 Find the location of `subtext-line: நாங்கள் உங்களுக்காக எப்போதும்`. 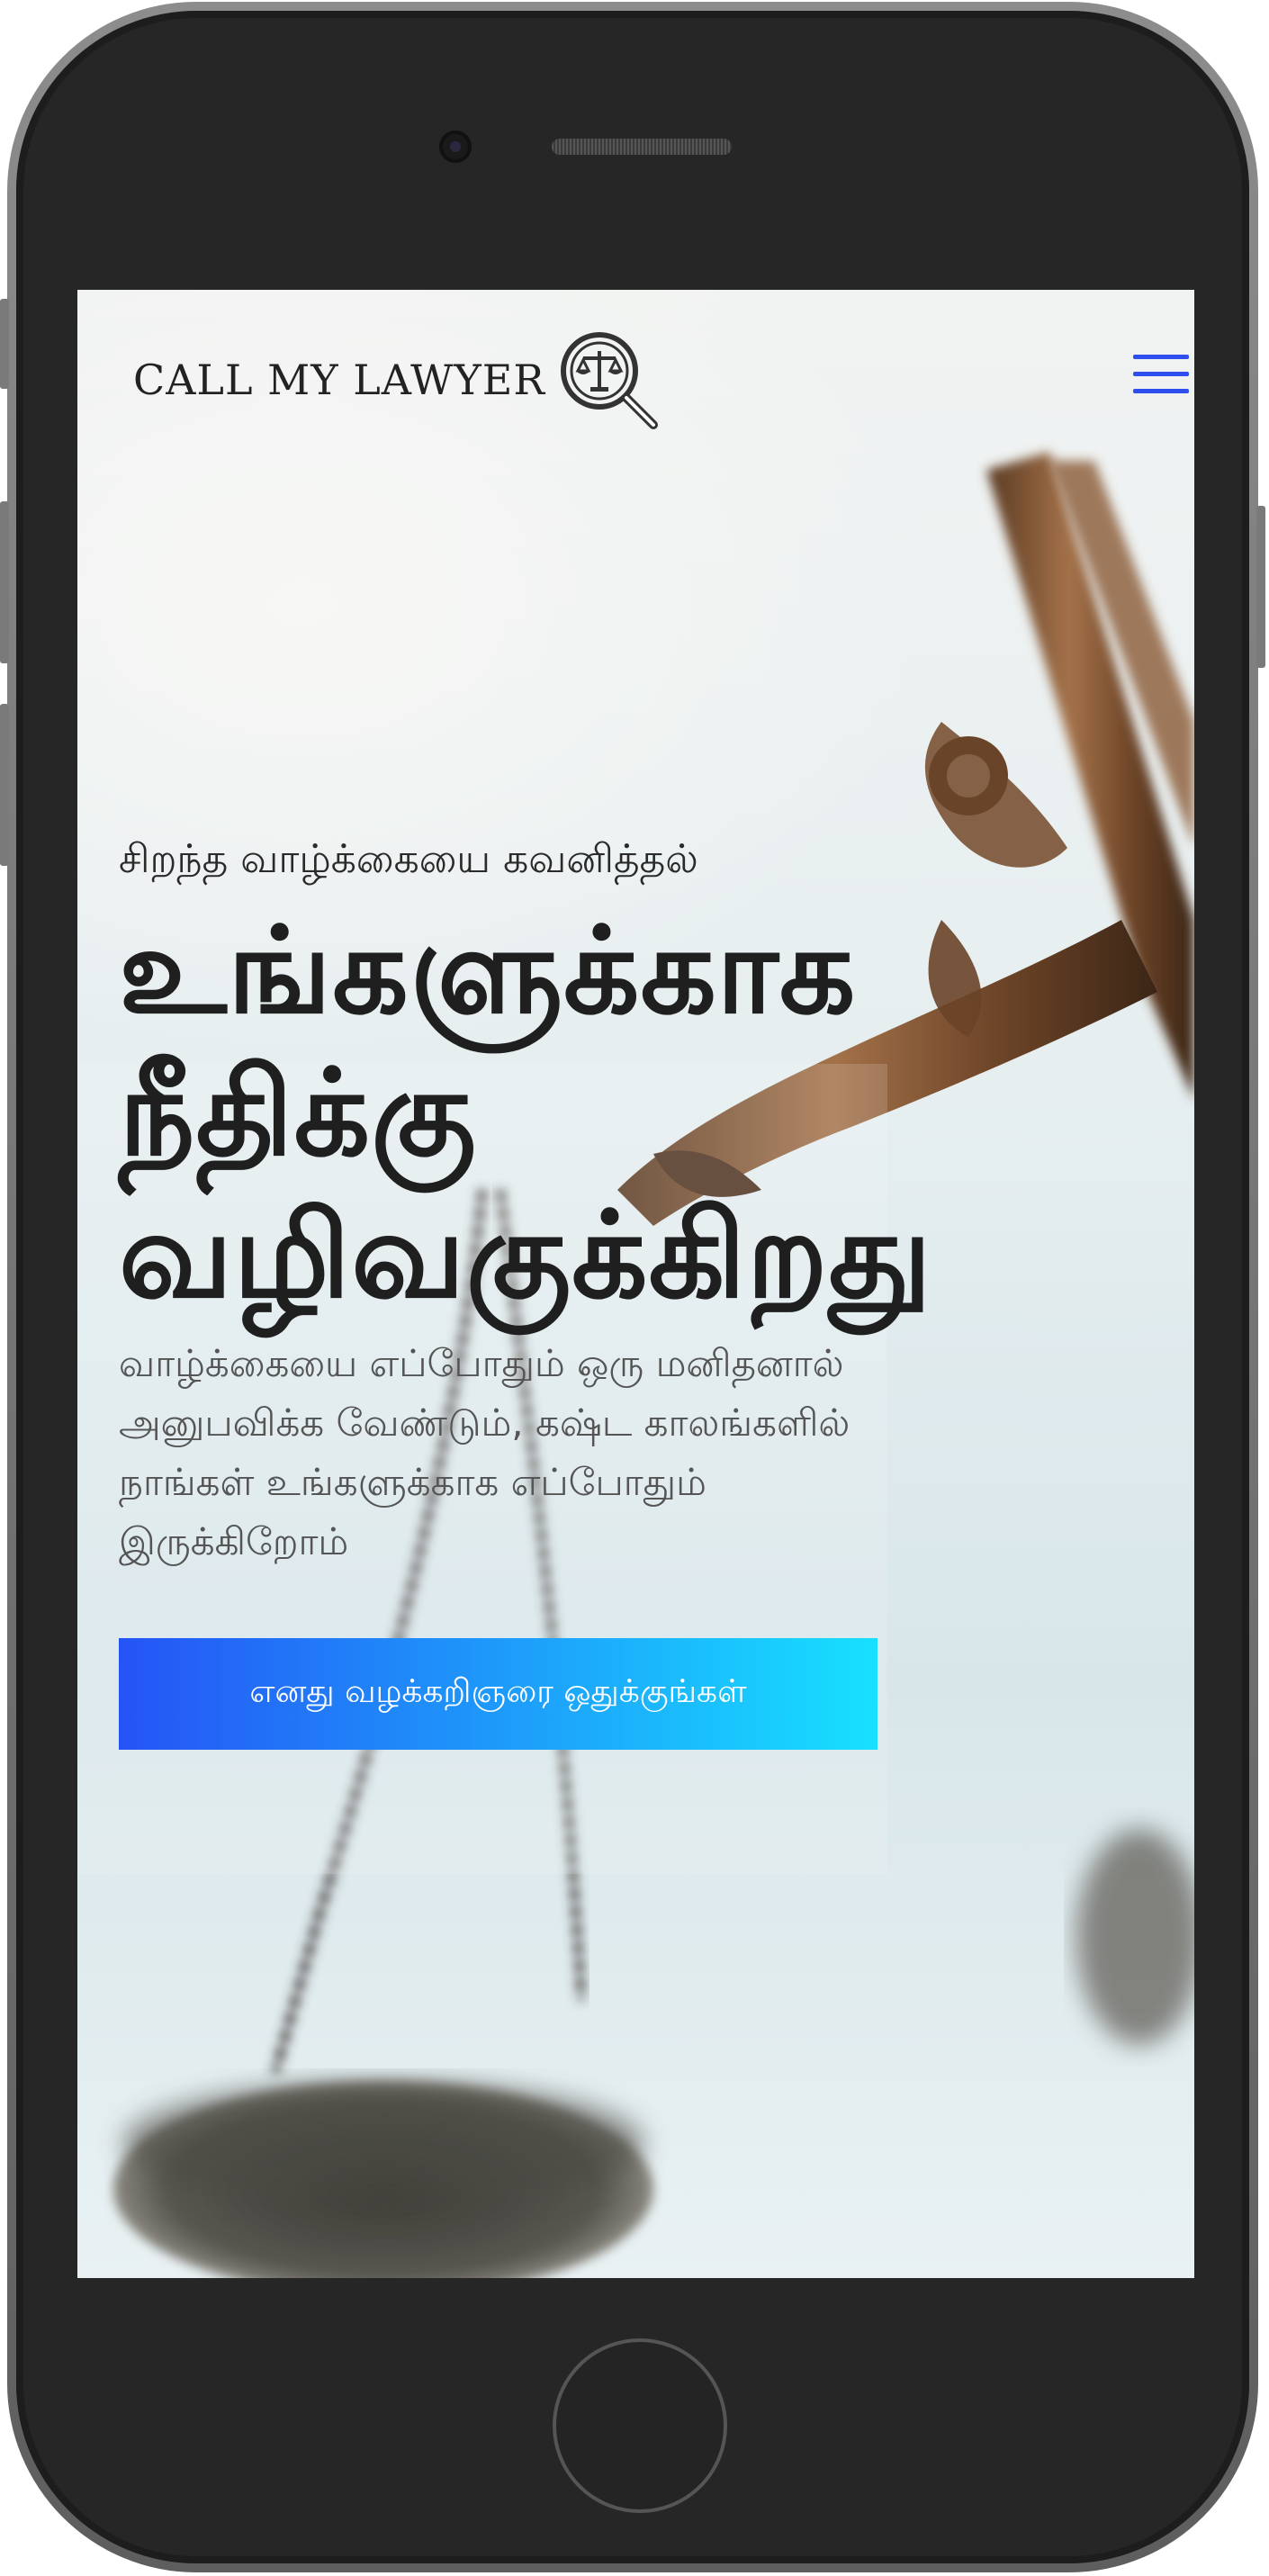

subtext-line: நாங்கள் உங்களுக்காக எப்போதும் is located at coordinates (413, 1482).